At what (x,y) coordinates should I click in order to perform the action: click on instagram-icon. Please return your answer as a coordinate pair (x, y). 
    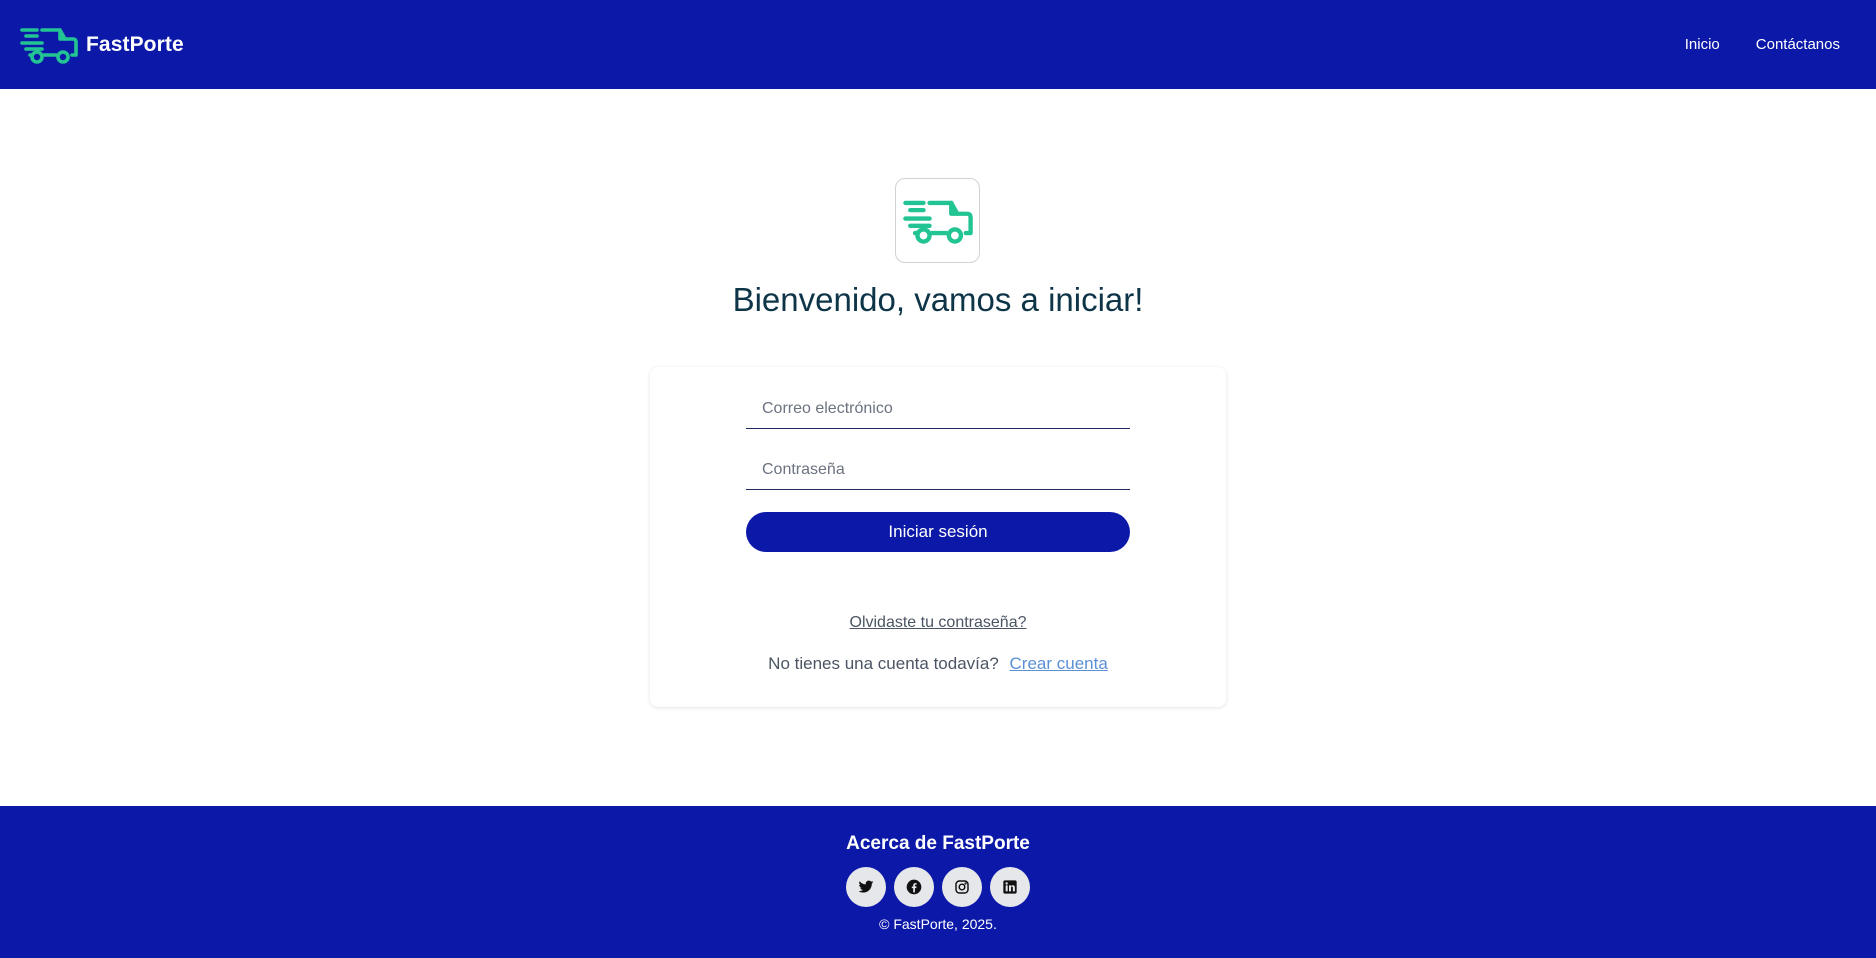
    Looking at the image, I should click on (962, 887).